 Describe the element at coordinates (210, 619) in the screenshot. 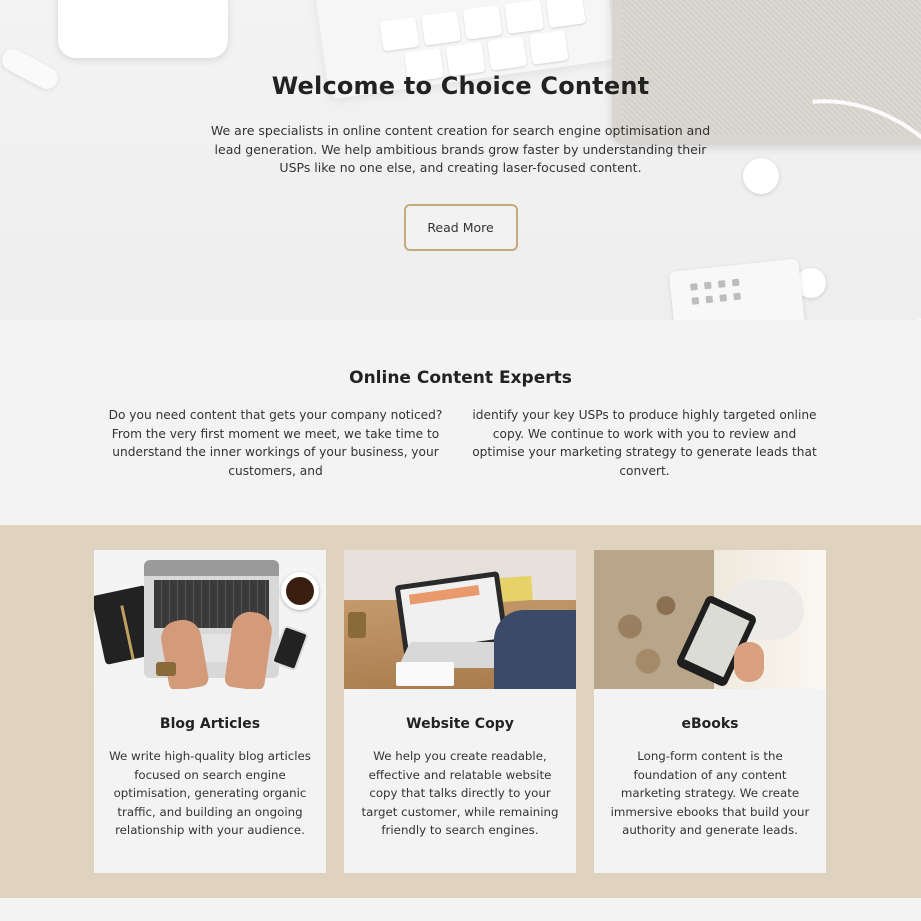

I see `laptop-typing-photo` at that location.